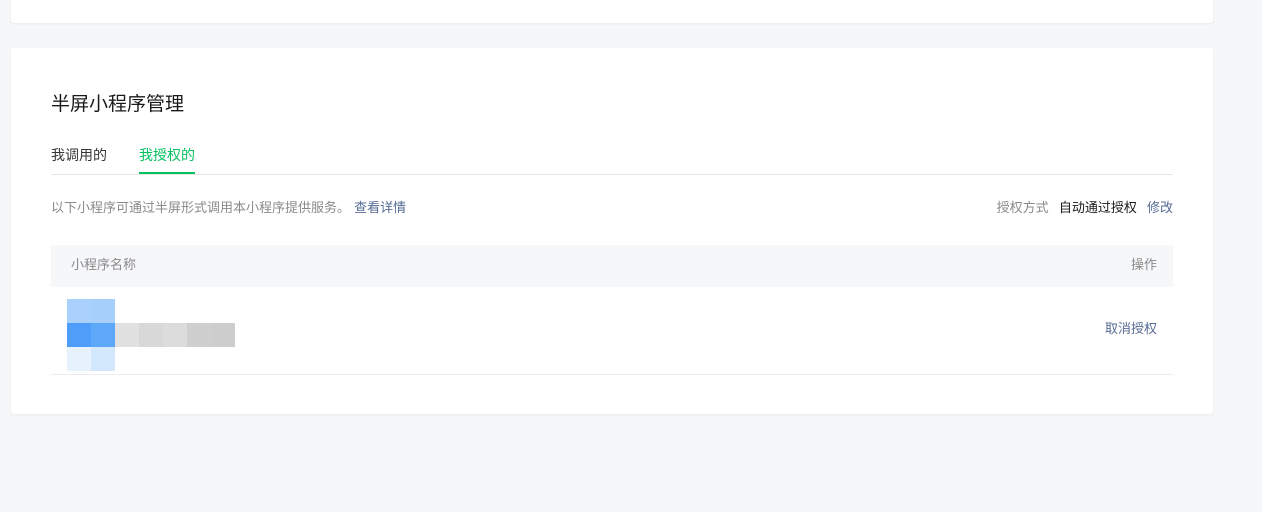 The height and width of the screenshot is (512, 1262). What do you see at coordinates (1160, 208) in the screenshot?
I see `edit-auth-mode-link: 修改` at bounding box center [1160, 208].